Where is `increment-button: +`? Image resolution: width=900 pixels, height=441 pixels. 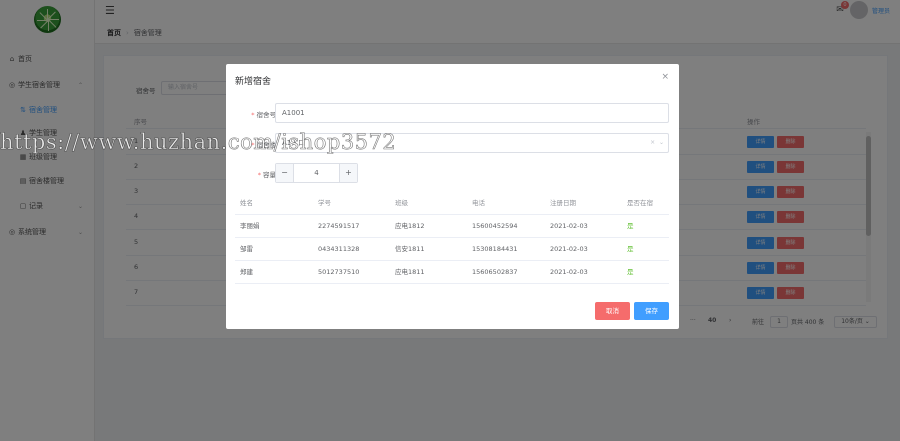 increment-button: + is located at coordinates (348, 173).